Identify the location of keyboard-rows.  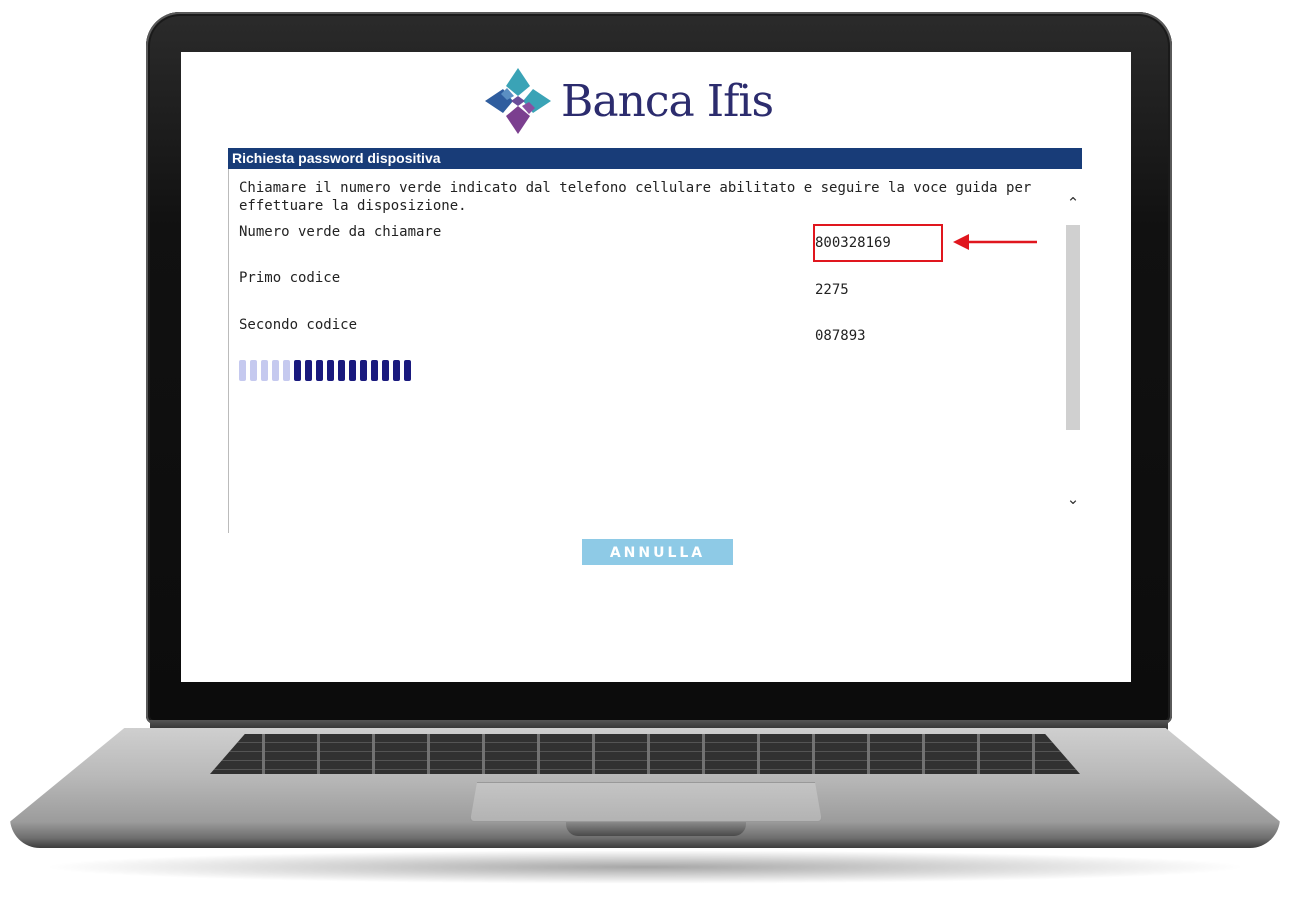
(645, 754).